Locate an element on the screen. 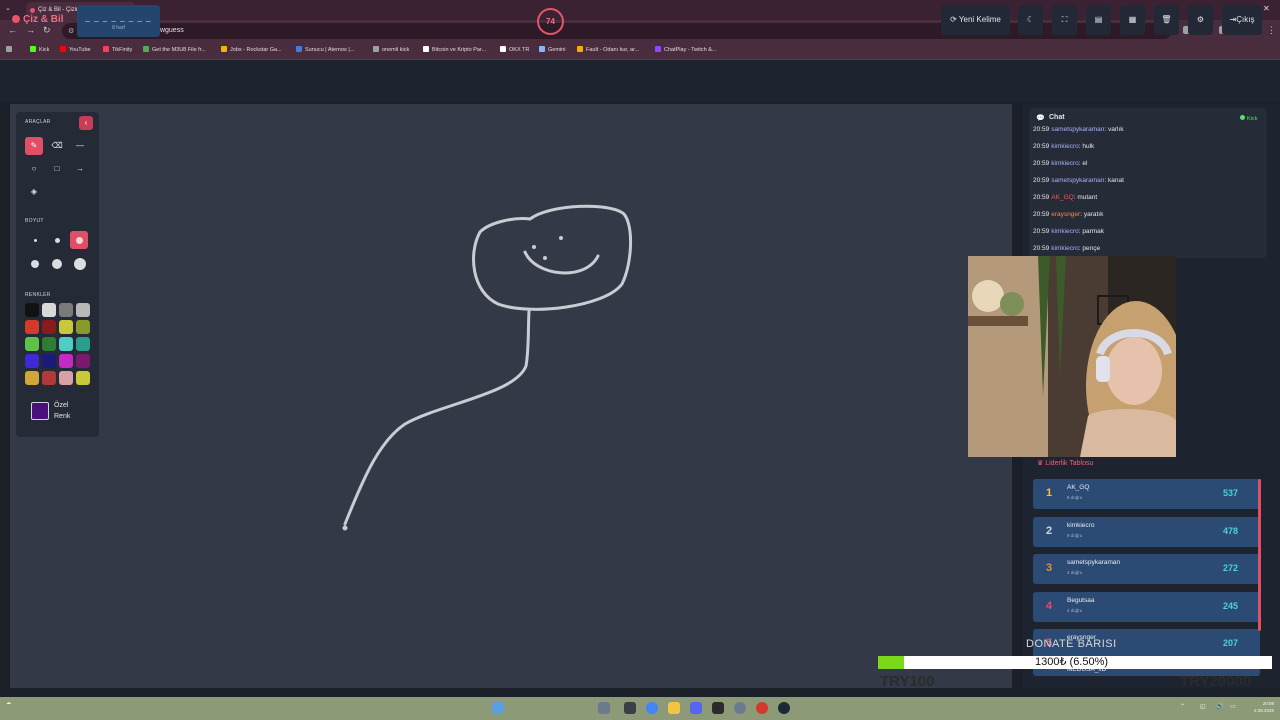 This screenshot has width=1280, height=720. start-icon is located at coordinates (498, 708).